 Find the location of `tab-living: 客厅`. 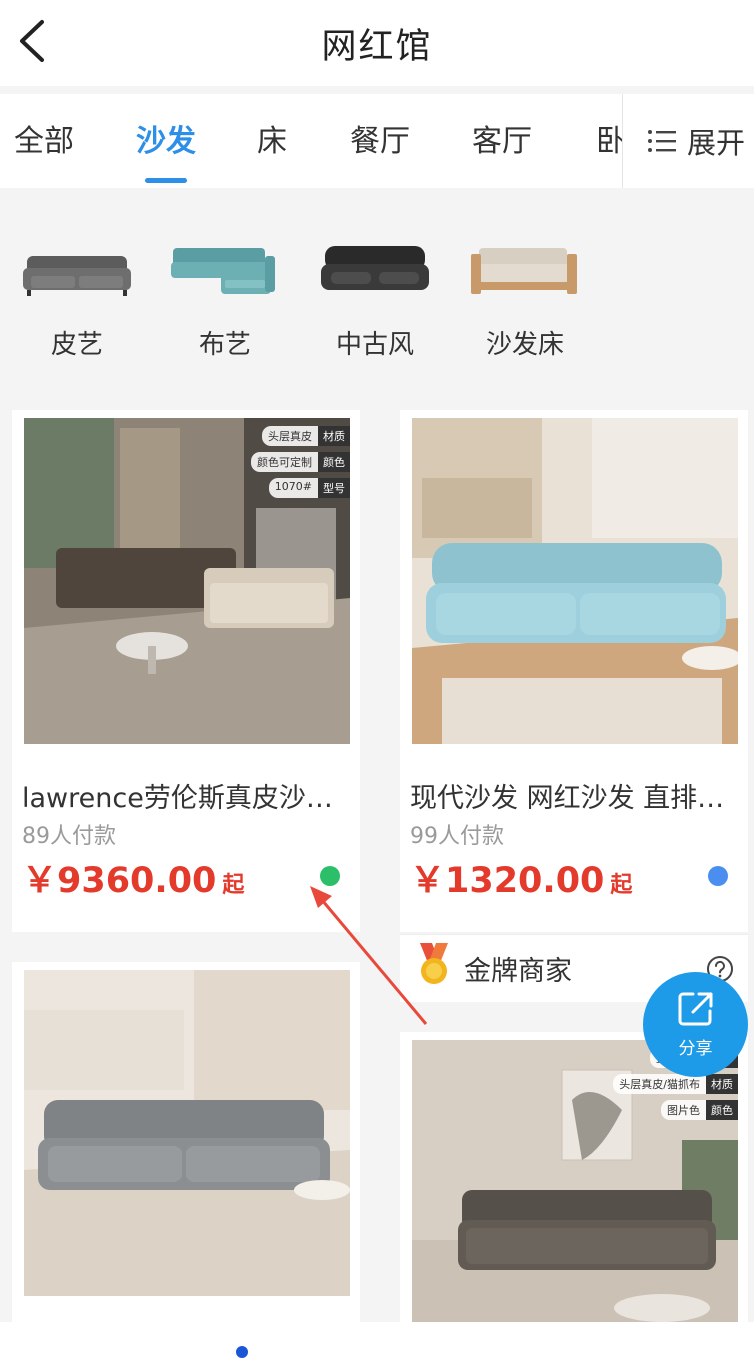

tab-living: 客厅 is located at coordinates (502, 138).